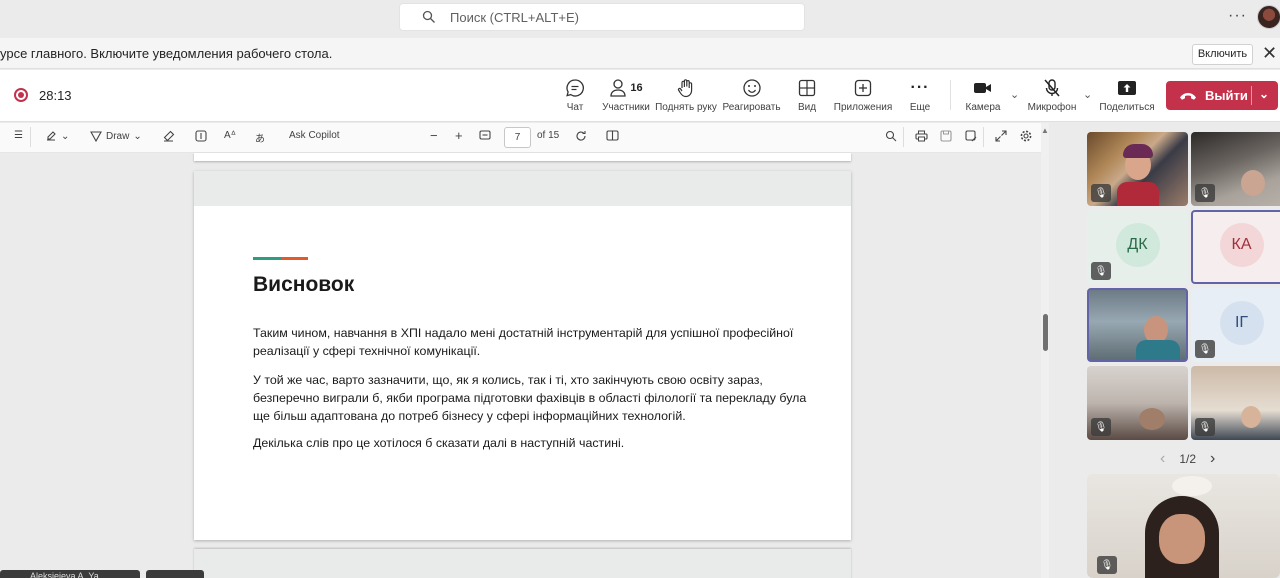  I want to click on share-label: Поделиться, so click(1127, 107).